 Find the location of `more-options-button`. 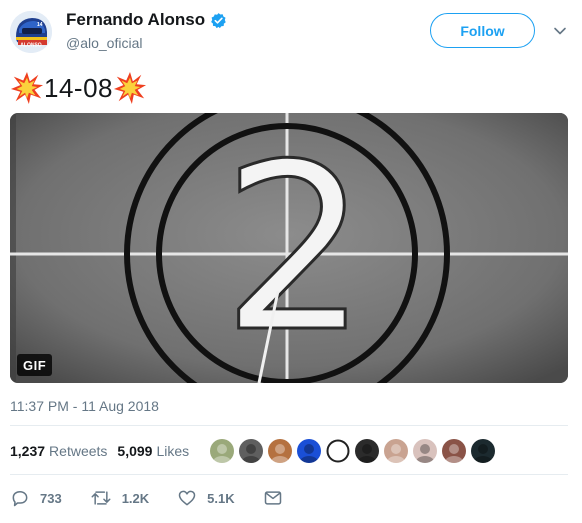

more-options-button is located at coordinates (560, 31).